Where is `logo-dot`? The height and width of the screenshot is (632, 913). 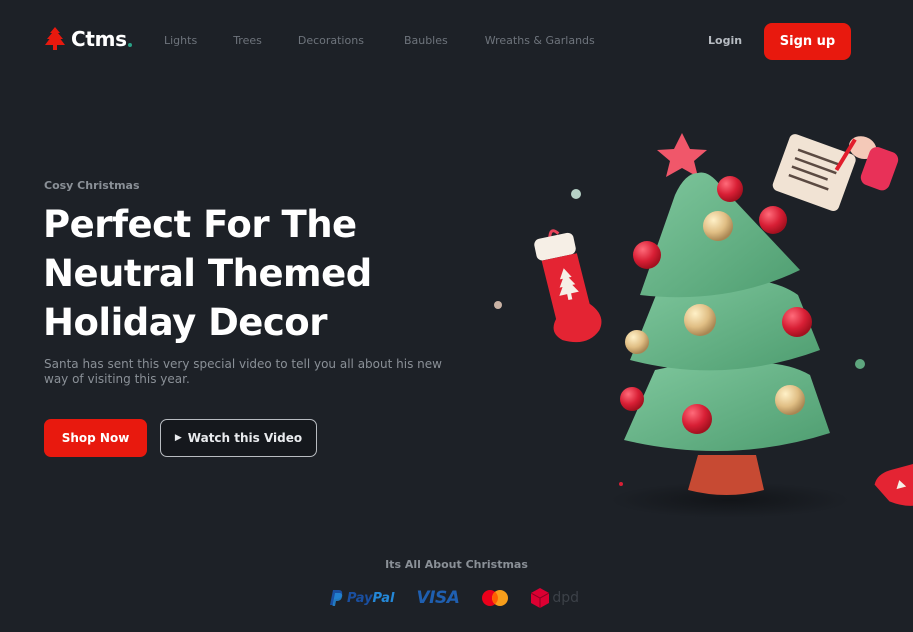 logo-dot is located at coordinates (129, 45).